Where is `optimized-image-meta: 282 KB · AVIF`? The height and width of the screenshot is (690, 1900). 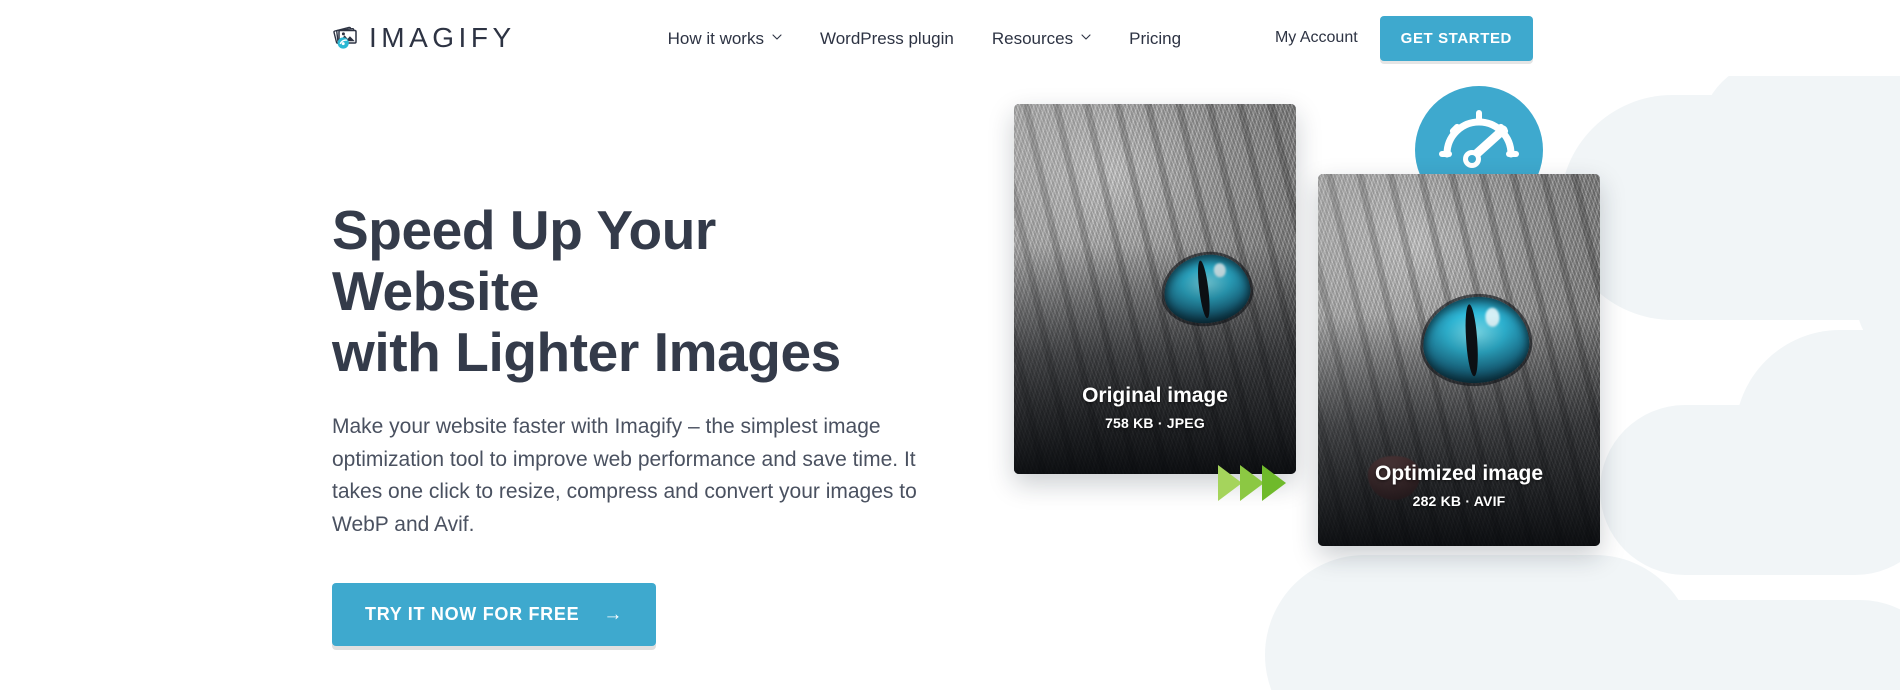 optimized-image-meta: 282 KB · AVIF is located at coordinates (1459, 501).